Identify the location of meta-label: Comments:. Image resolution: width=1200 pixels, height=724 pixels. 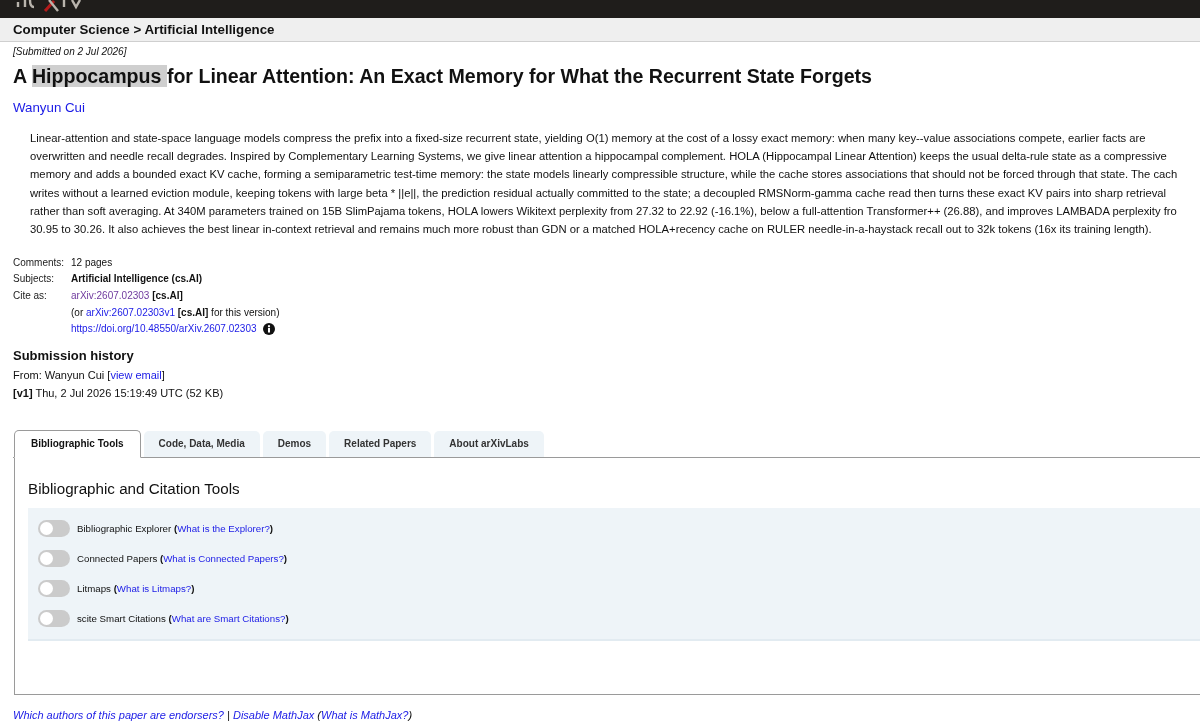
(39, 262).